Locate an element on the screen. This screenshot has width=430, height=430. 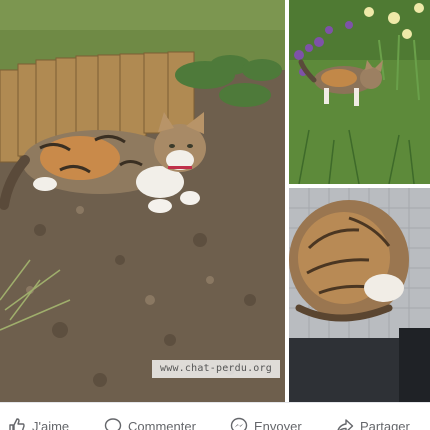
speech-bubble-icon is located at coordinates (113, 423).